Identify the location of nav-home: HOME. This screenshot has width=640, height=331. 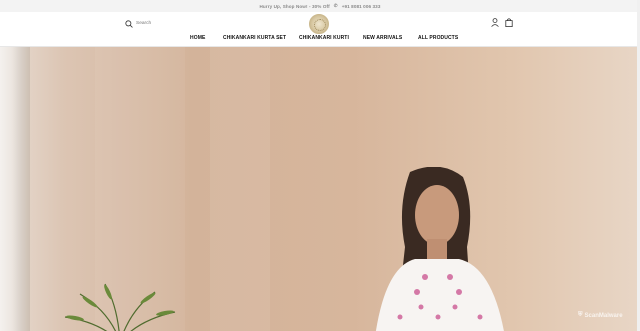
(197, 38).